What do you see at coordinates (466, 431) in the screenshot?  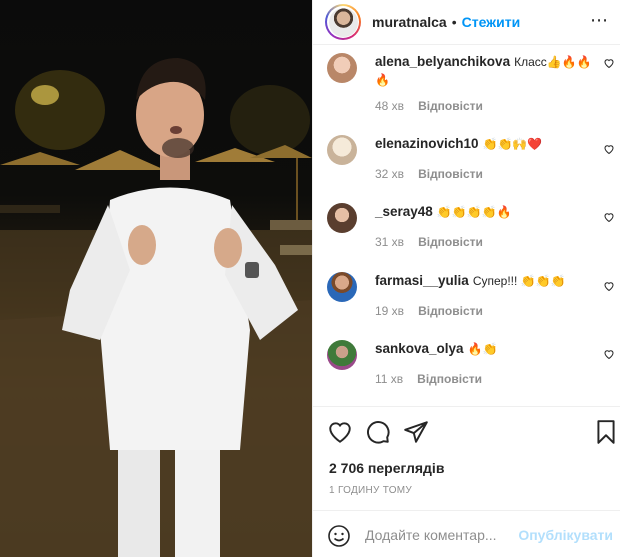 I see `action-bar` at bounding box center [466, 431].